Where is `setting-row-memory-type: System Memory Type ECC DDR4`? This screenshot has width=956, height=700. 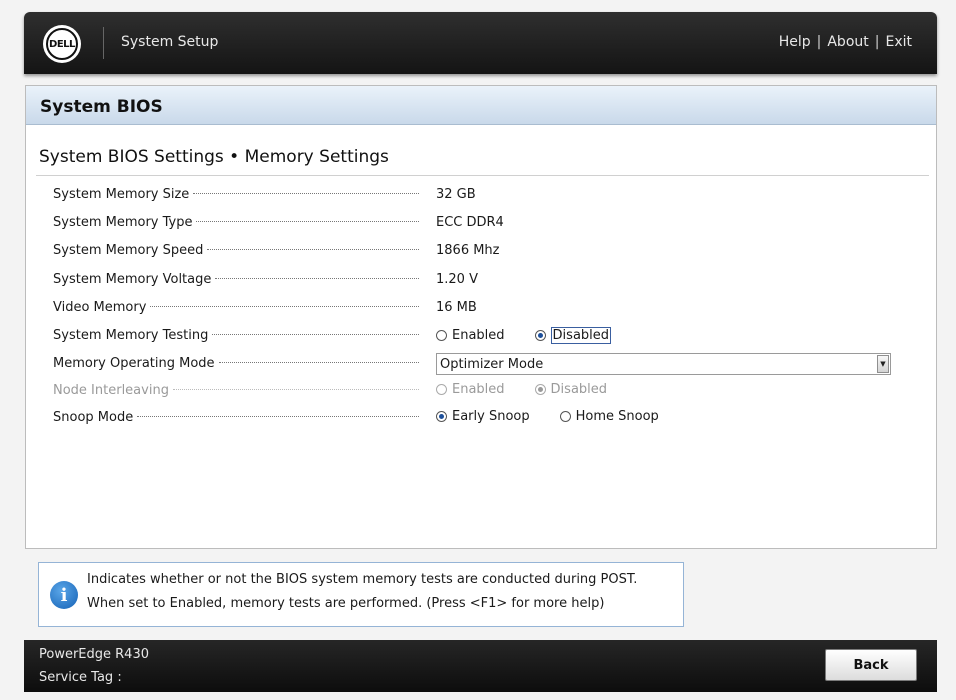
setting-row-memory-type: System Memory Type ECC DDR4 is located at coordinates (483, 224).